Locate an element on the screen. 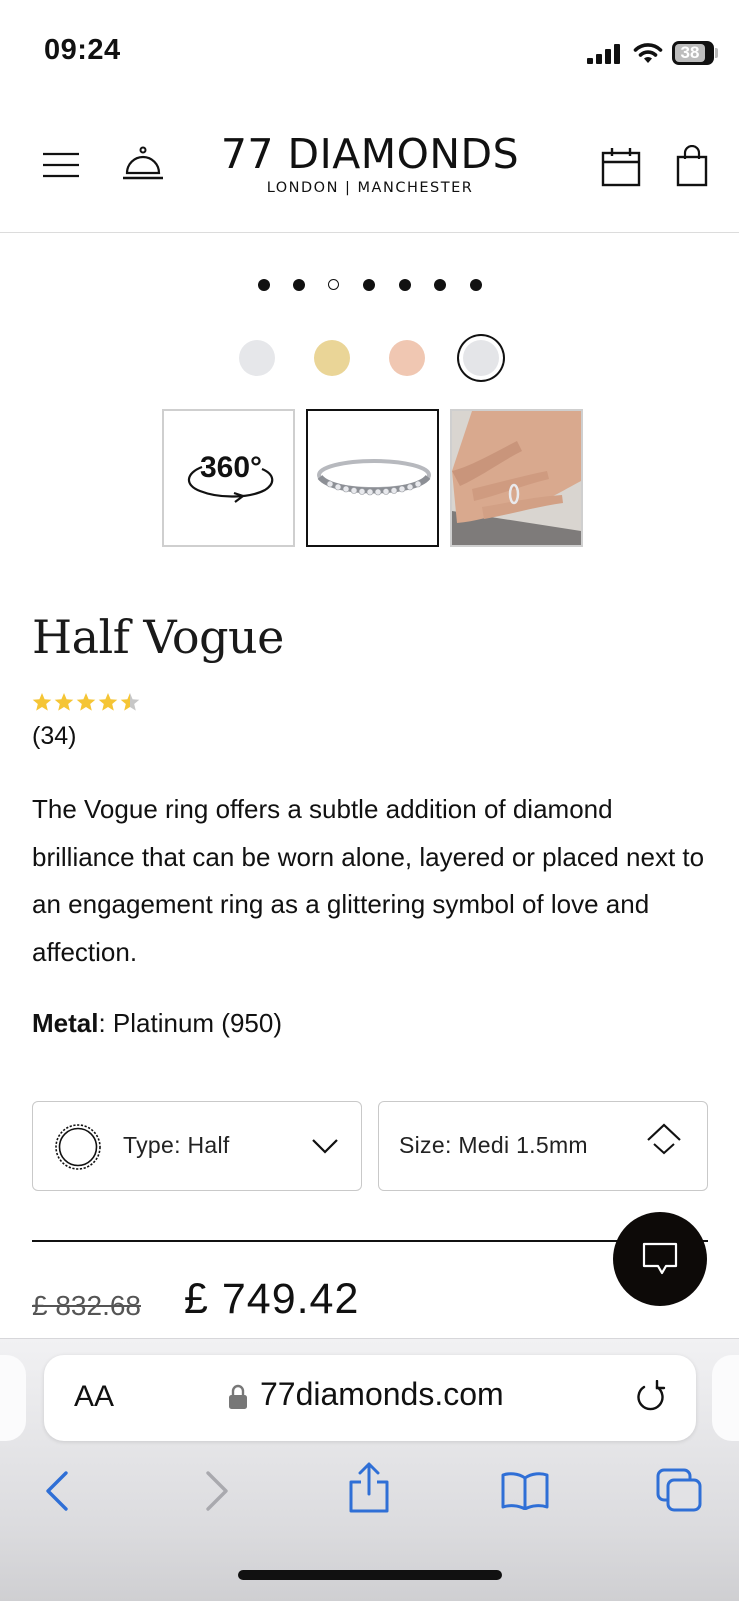 The image size is (739, 1601). metal-info: Metal: Platinum (950) is located at coordinates (157, 1023).